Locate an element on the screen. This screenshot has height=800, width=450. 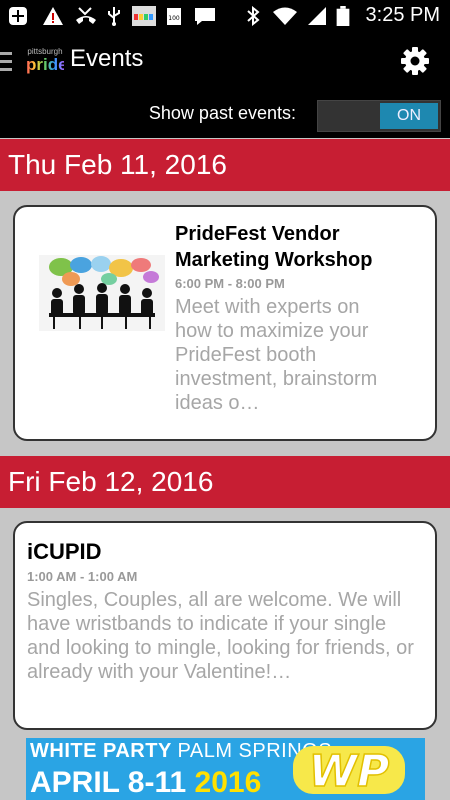
event-time: 6:00 PM - 8:00 PM is located at coordinates (230, 283).